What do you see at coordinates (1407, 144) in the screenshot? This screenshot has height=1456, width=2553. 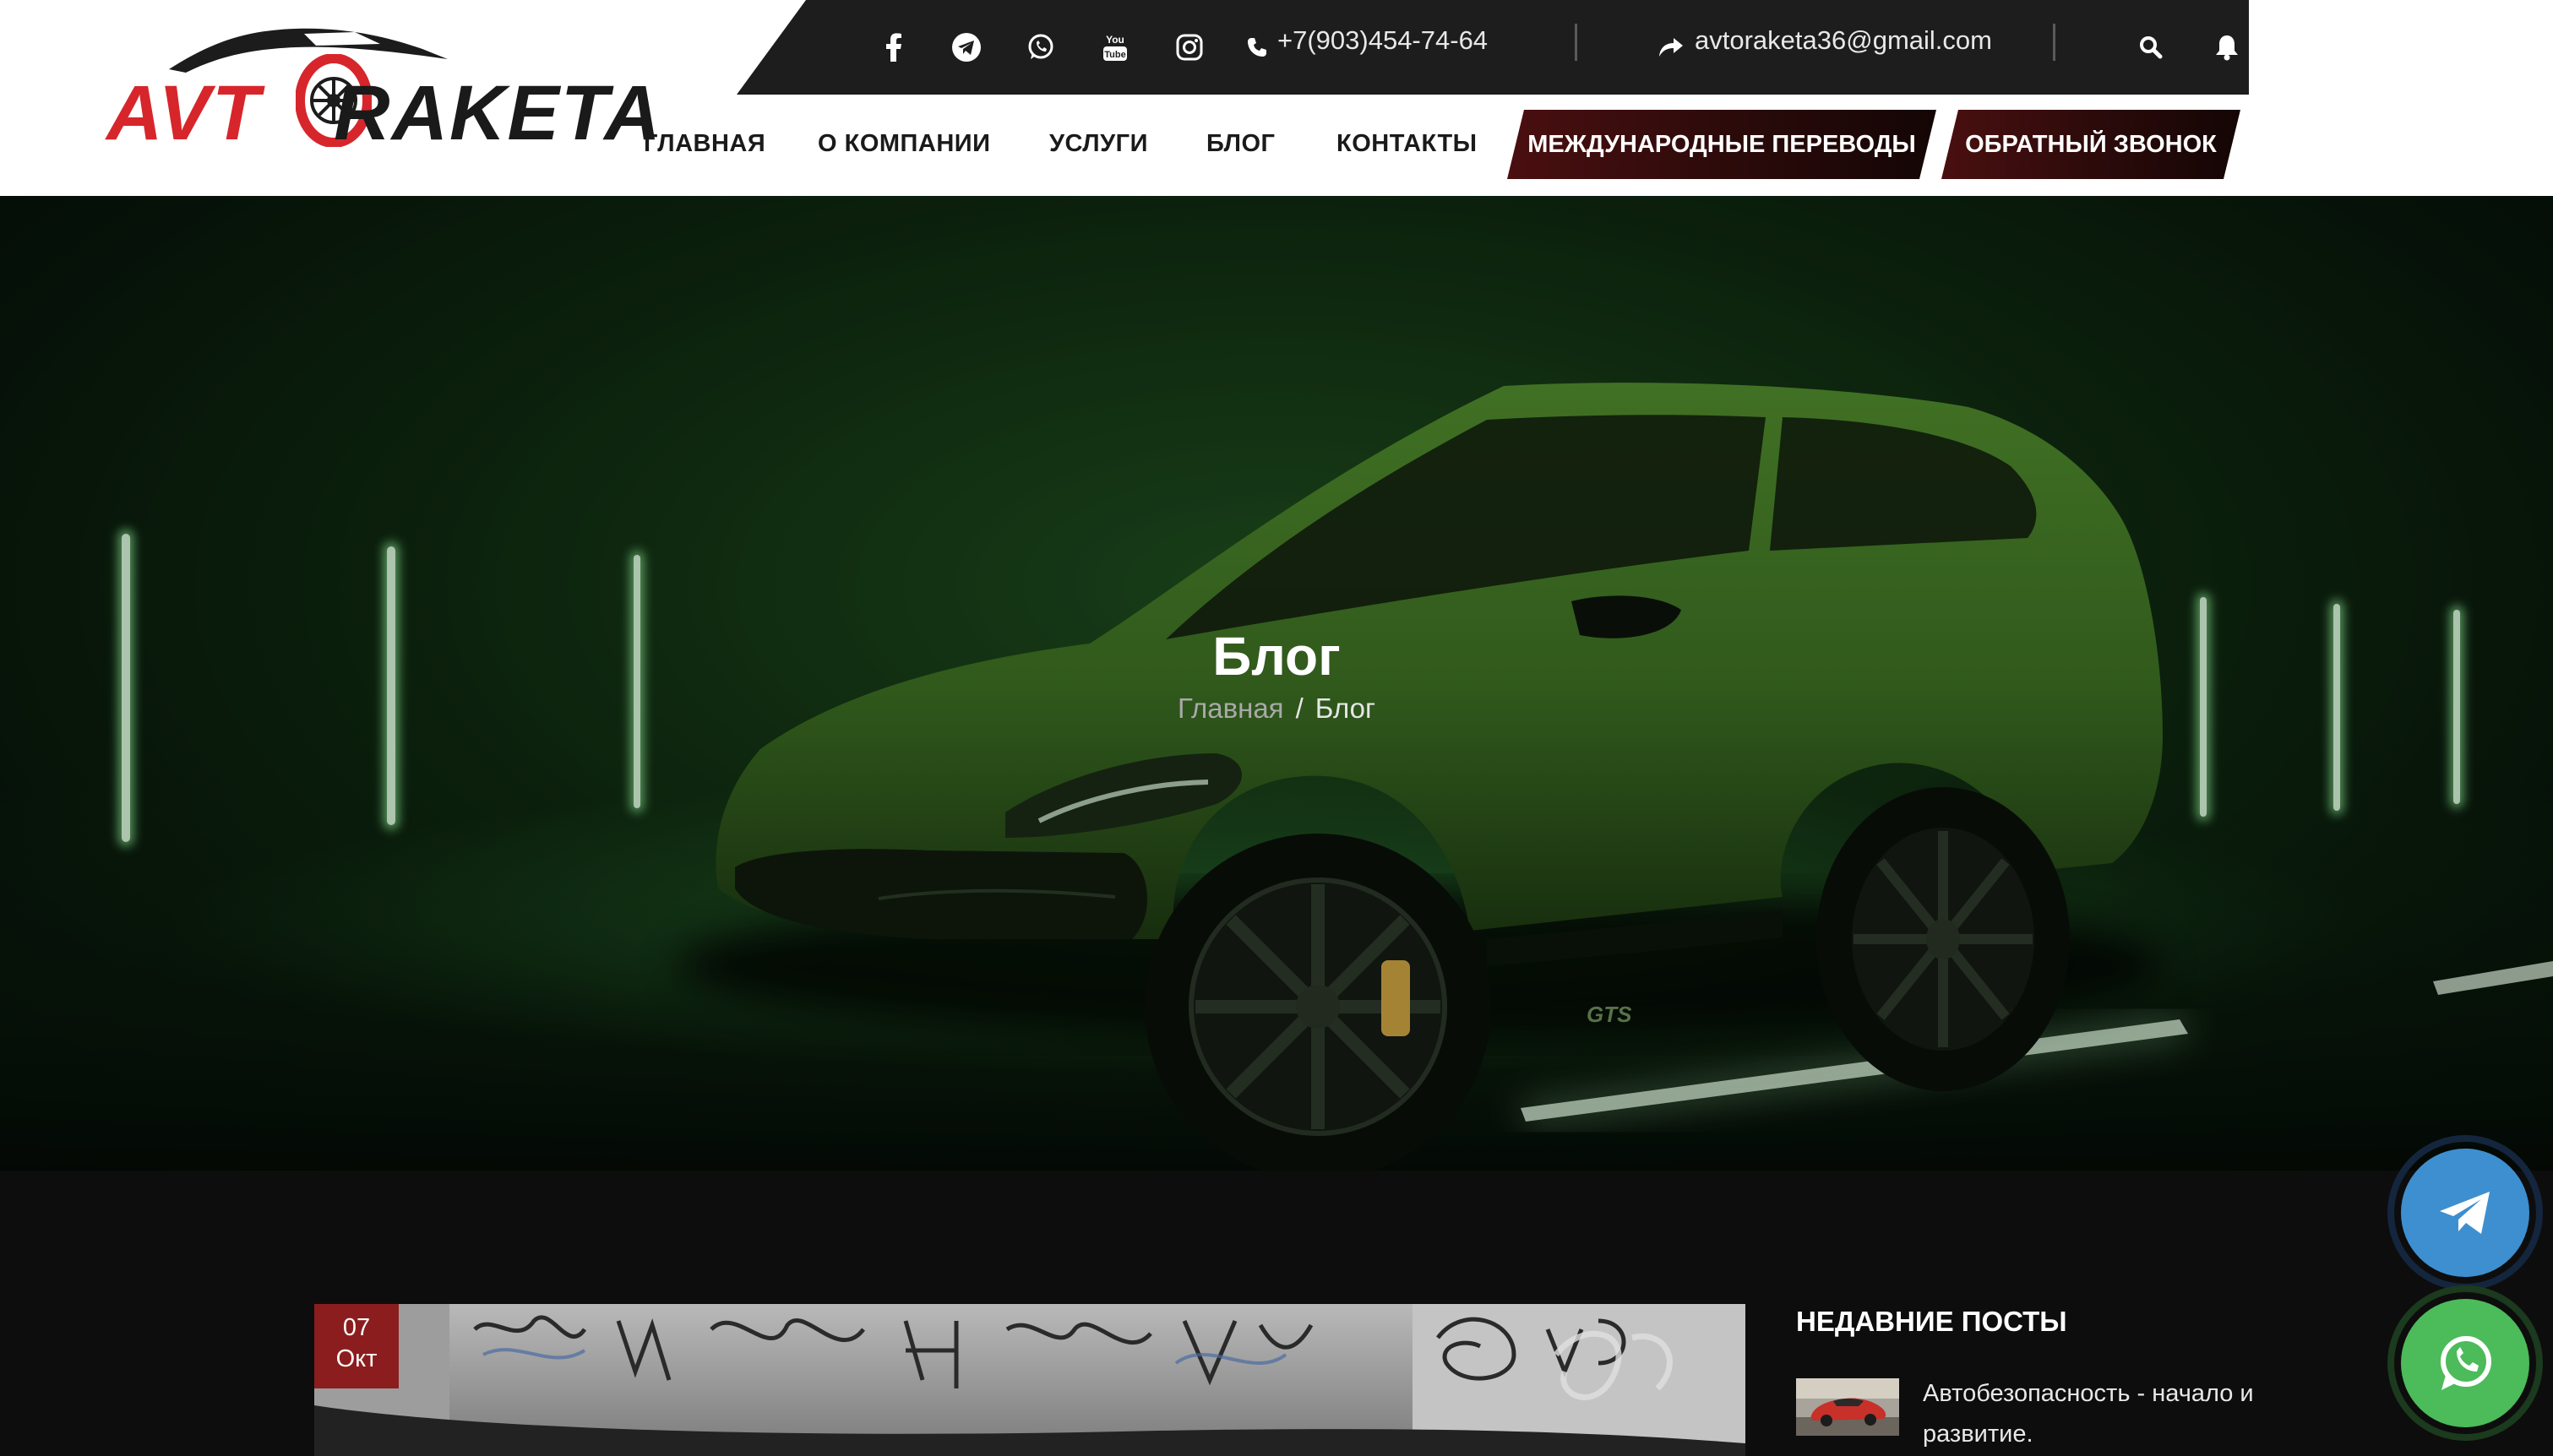 I see `nav-item-contacts: КОНТАКТЫ` at bounding box center [1407, 144].